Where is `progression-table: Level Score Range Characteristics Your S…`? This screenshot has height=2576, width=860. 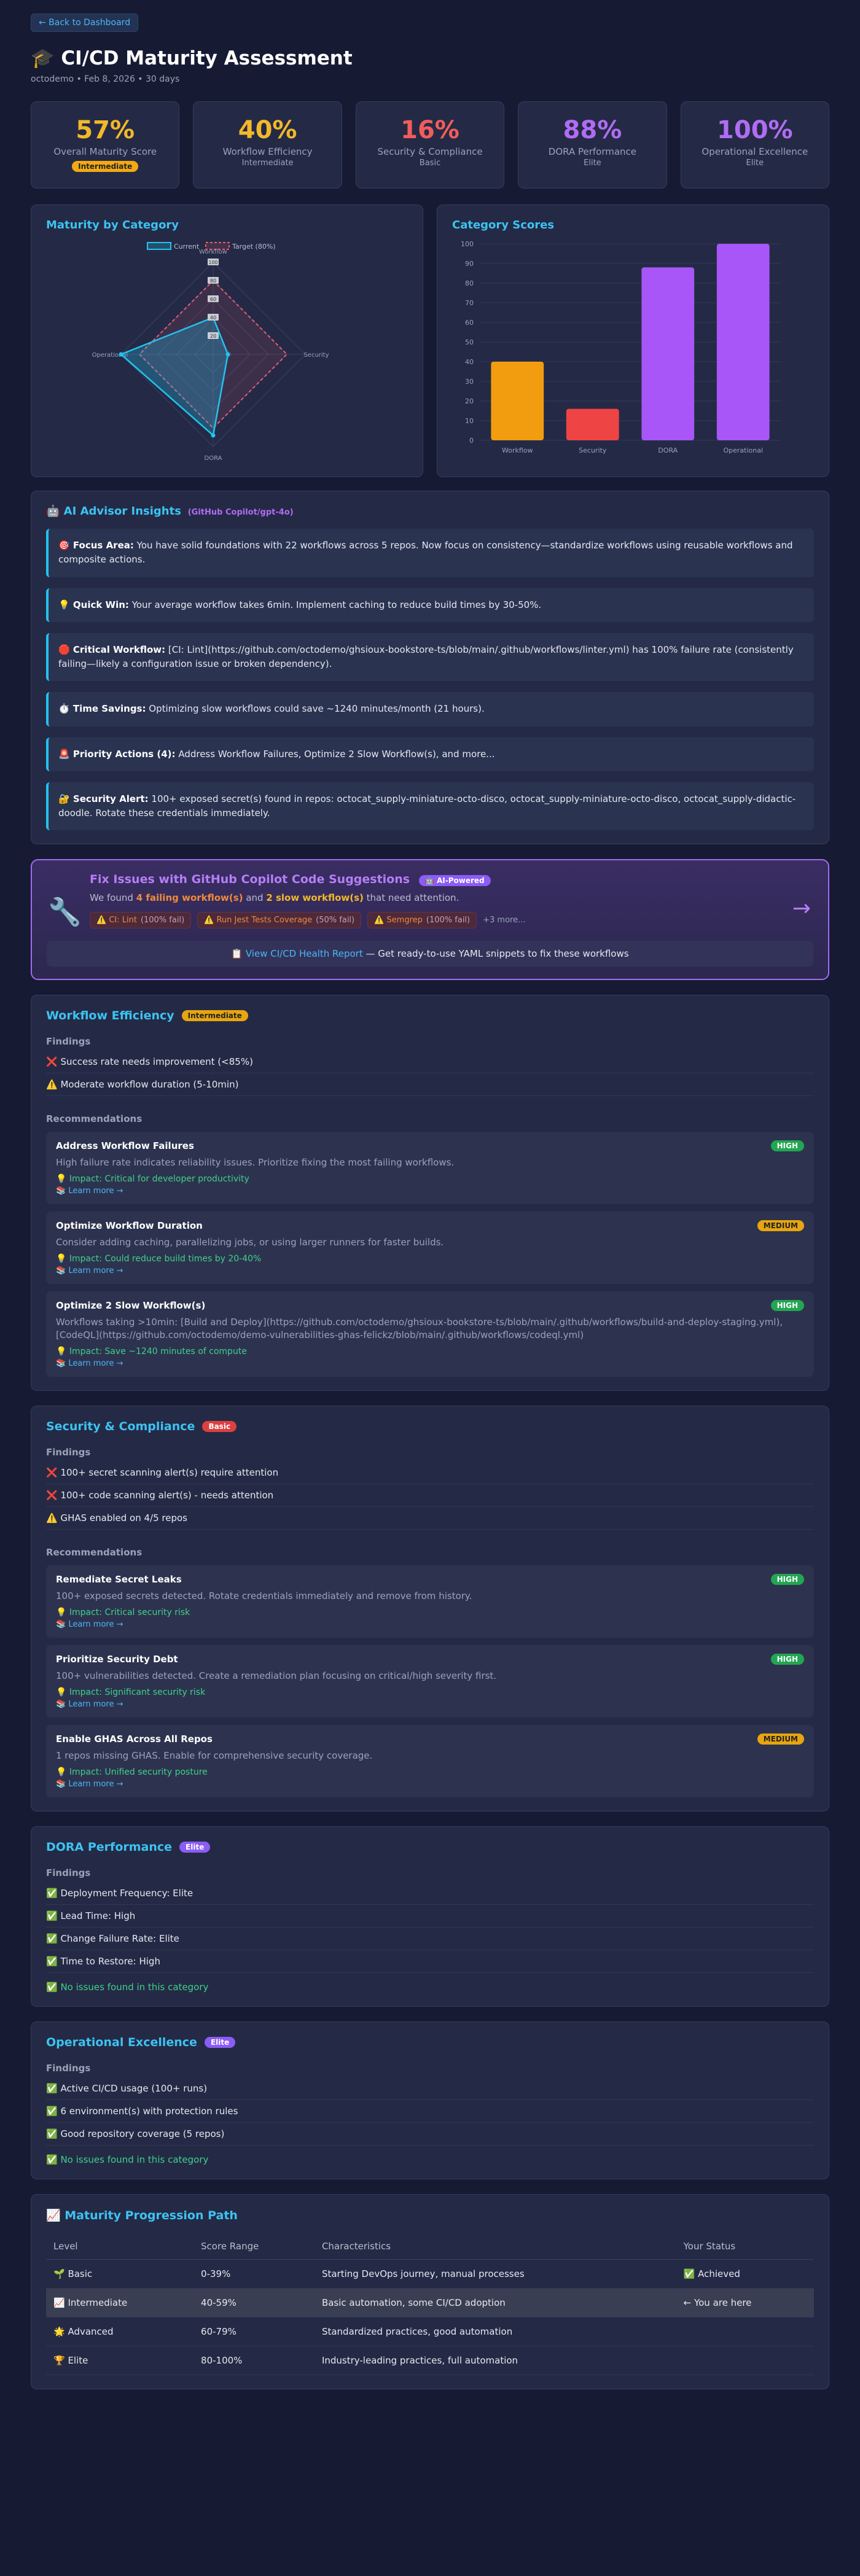
progression-table: Level Score Range Characteristics Your S… is located at coordinates (430, 2304).